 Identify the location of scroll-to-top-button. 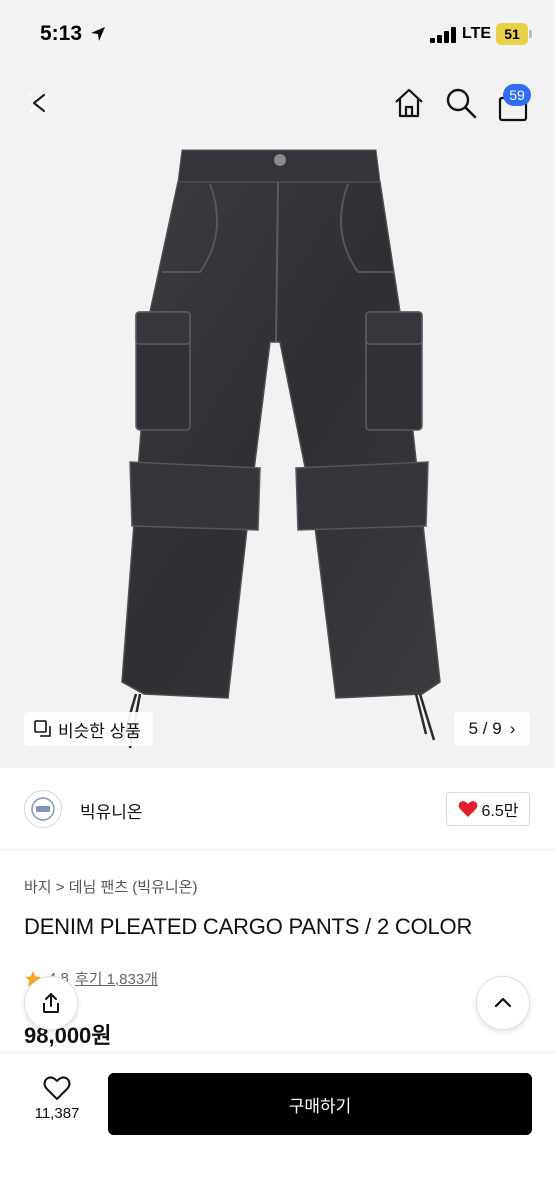
(503, 1003).